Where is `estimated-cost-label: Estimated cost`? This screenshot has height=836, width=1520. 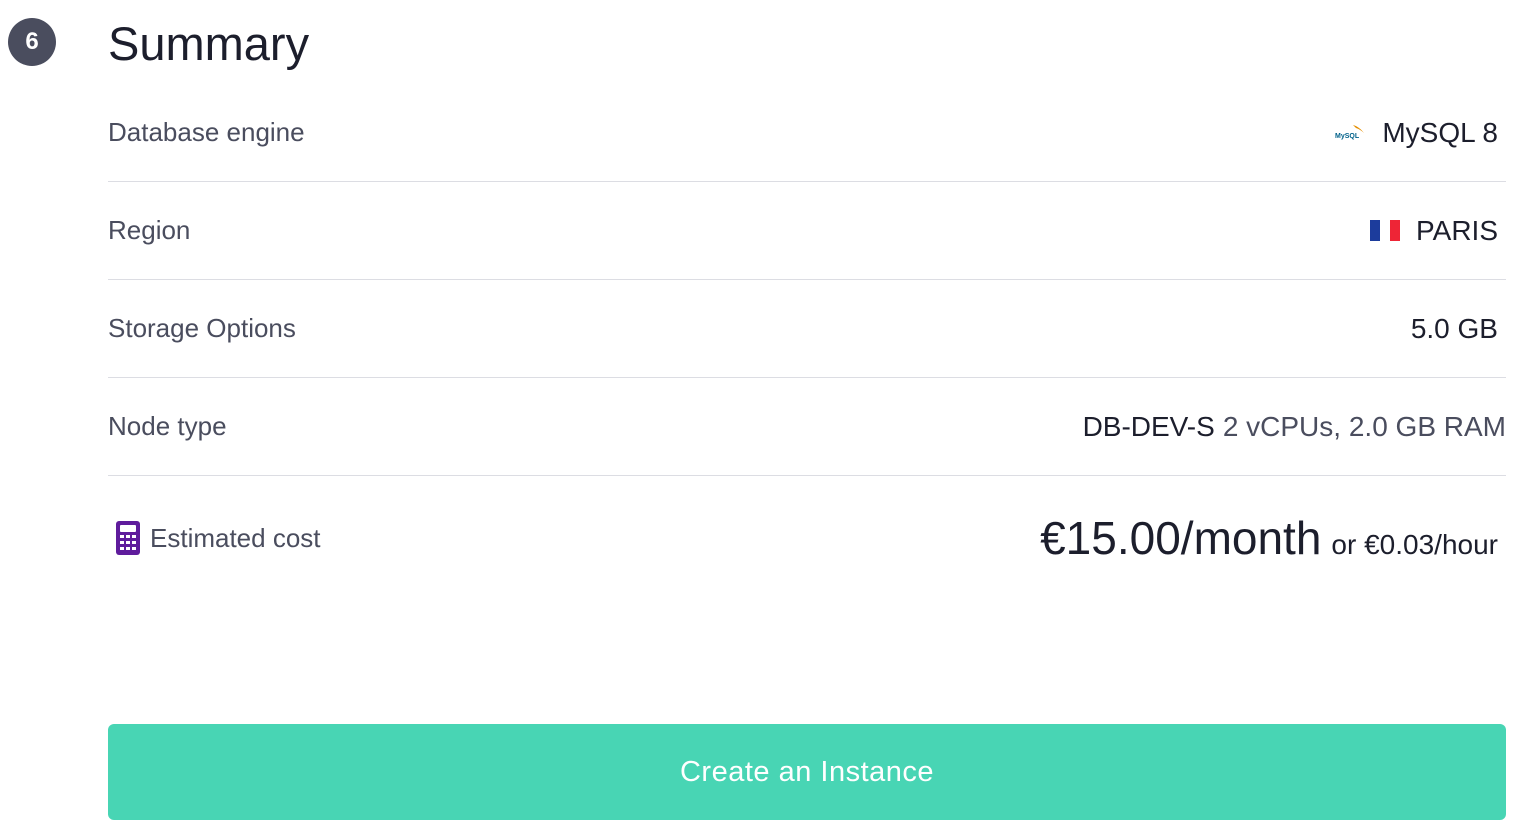 estimated-cost-label: Estimated cost is located at coordinates (235, 537).